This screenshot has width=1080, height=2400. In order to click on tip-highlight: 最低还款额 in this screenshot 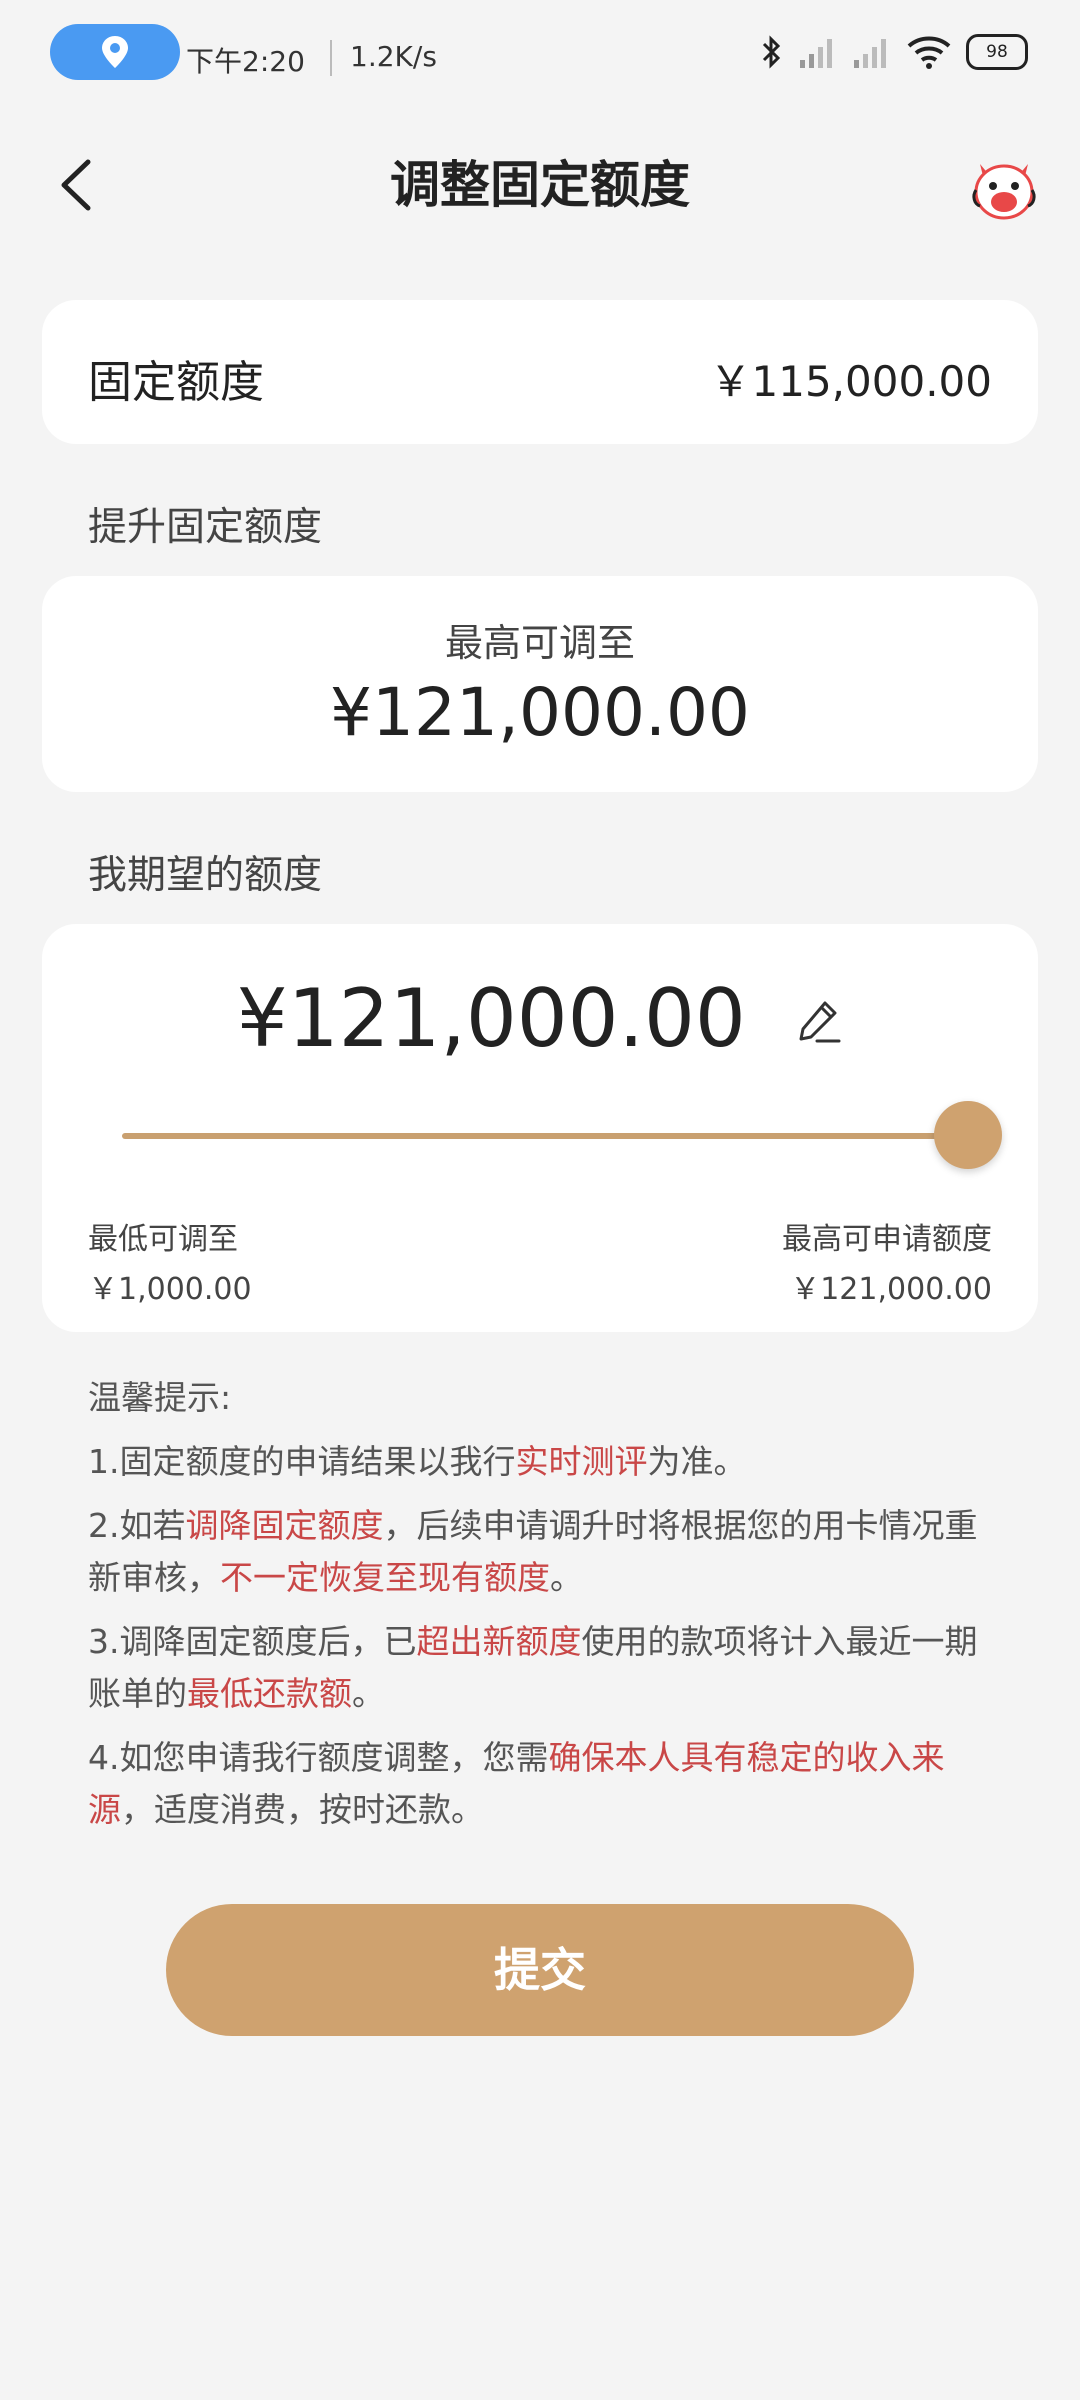, I will do `click(269, 1693)`.